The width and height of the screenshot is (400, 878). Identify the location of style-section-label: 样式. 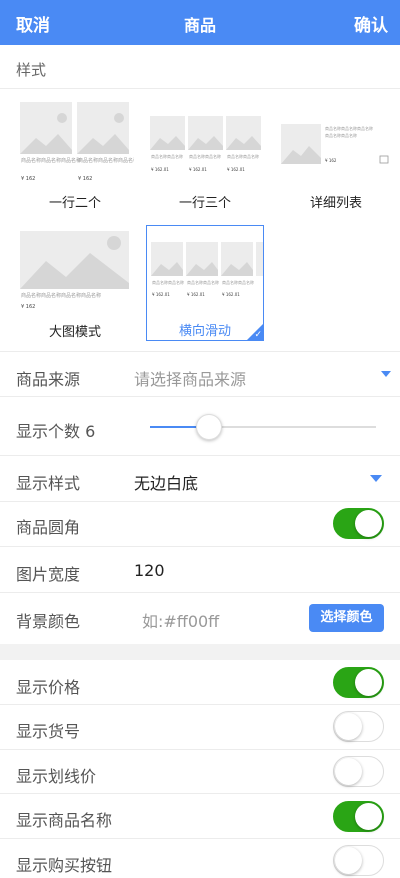
(31, 70).